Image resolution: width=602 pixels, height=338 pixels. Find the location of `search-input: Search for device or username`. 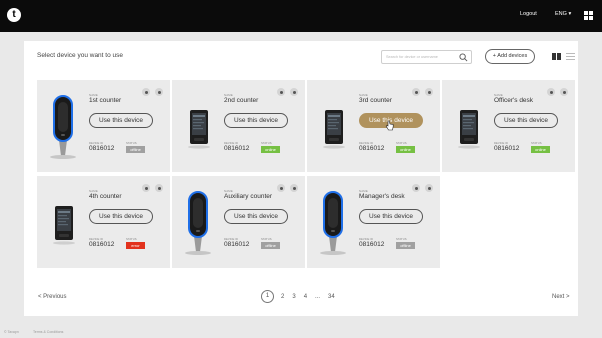

search-input: Search for device or username is located at coordinates (426, 57).